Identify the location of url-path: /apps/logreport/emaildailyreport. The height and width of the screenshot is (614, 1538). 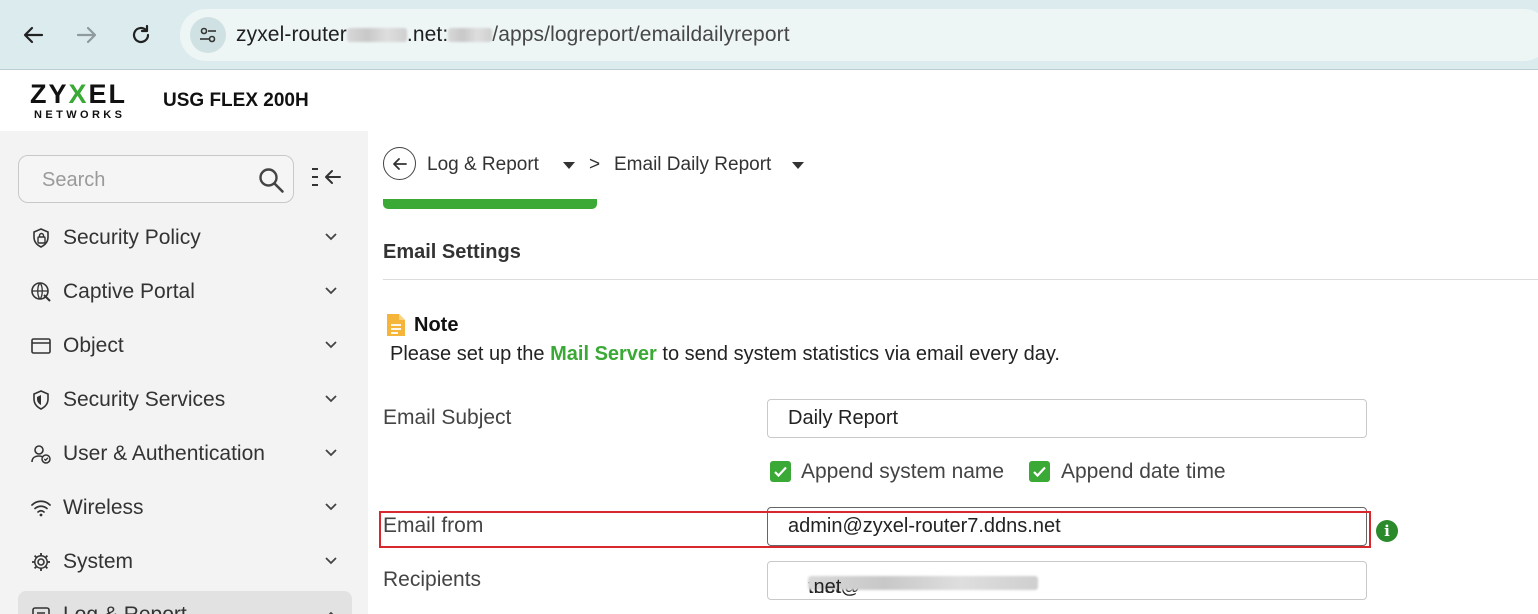
(641, 34).